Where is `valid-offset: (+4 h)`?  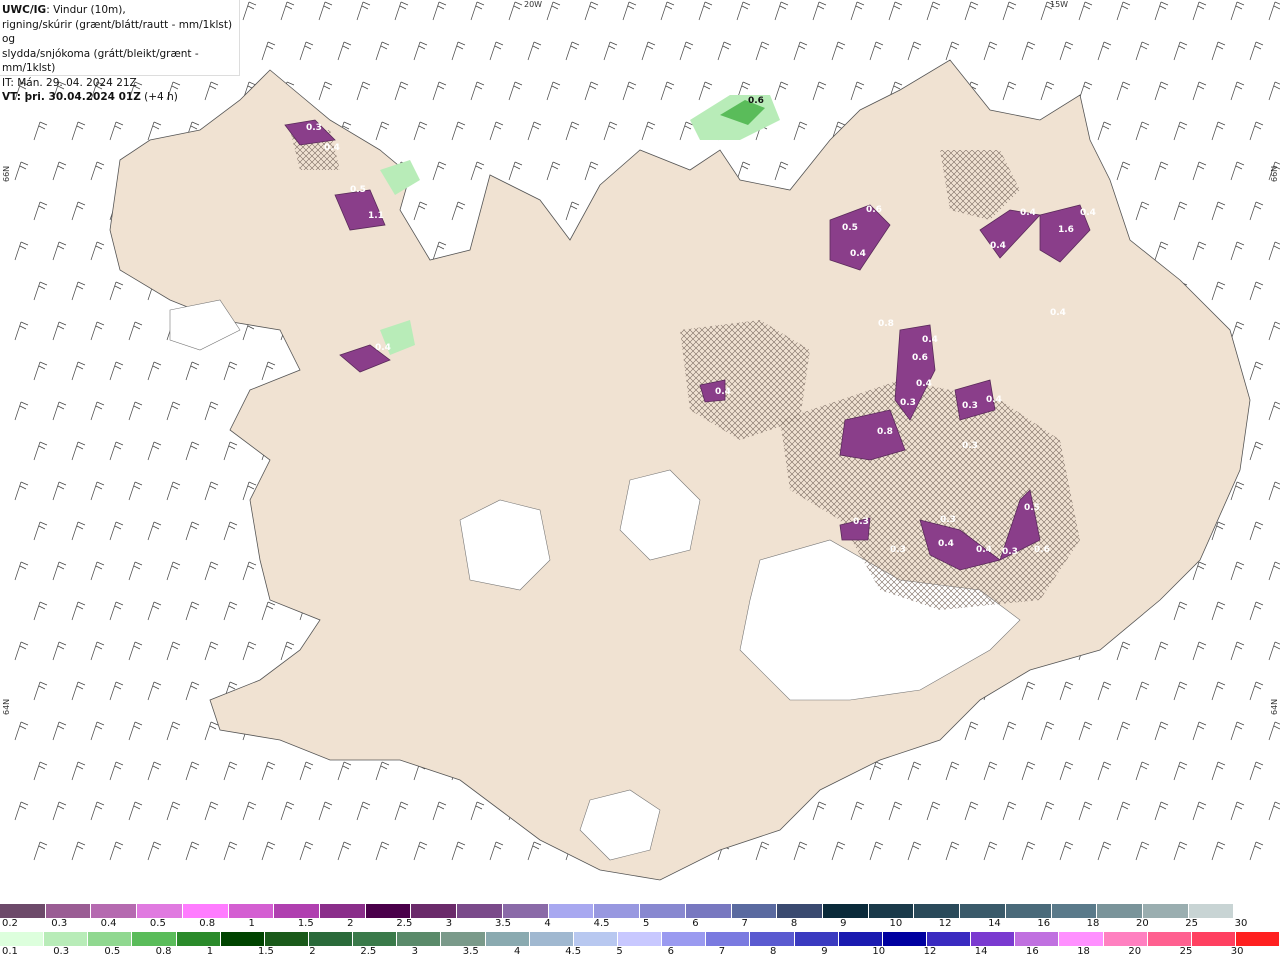 valid-offset: (+4 h) is located at coordinates (159, 97).